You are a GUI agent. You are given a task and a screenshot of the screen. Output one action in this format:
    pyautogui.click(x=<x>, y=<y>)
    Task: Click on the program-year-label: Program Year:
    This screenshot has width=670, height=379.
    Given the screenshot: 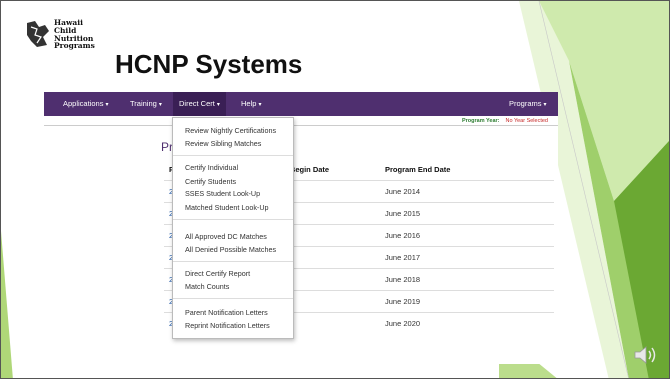 What is the action you would take?
    pyautogui.click(x=480, y=121)
    